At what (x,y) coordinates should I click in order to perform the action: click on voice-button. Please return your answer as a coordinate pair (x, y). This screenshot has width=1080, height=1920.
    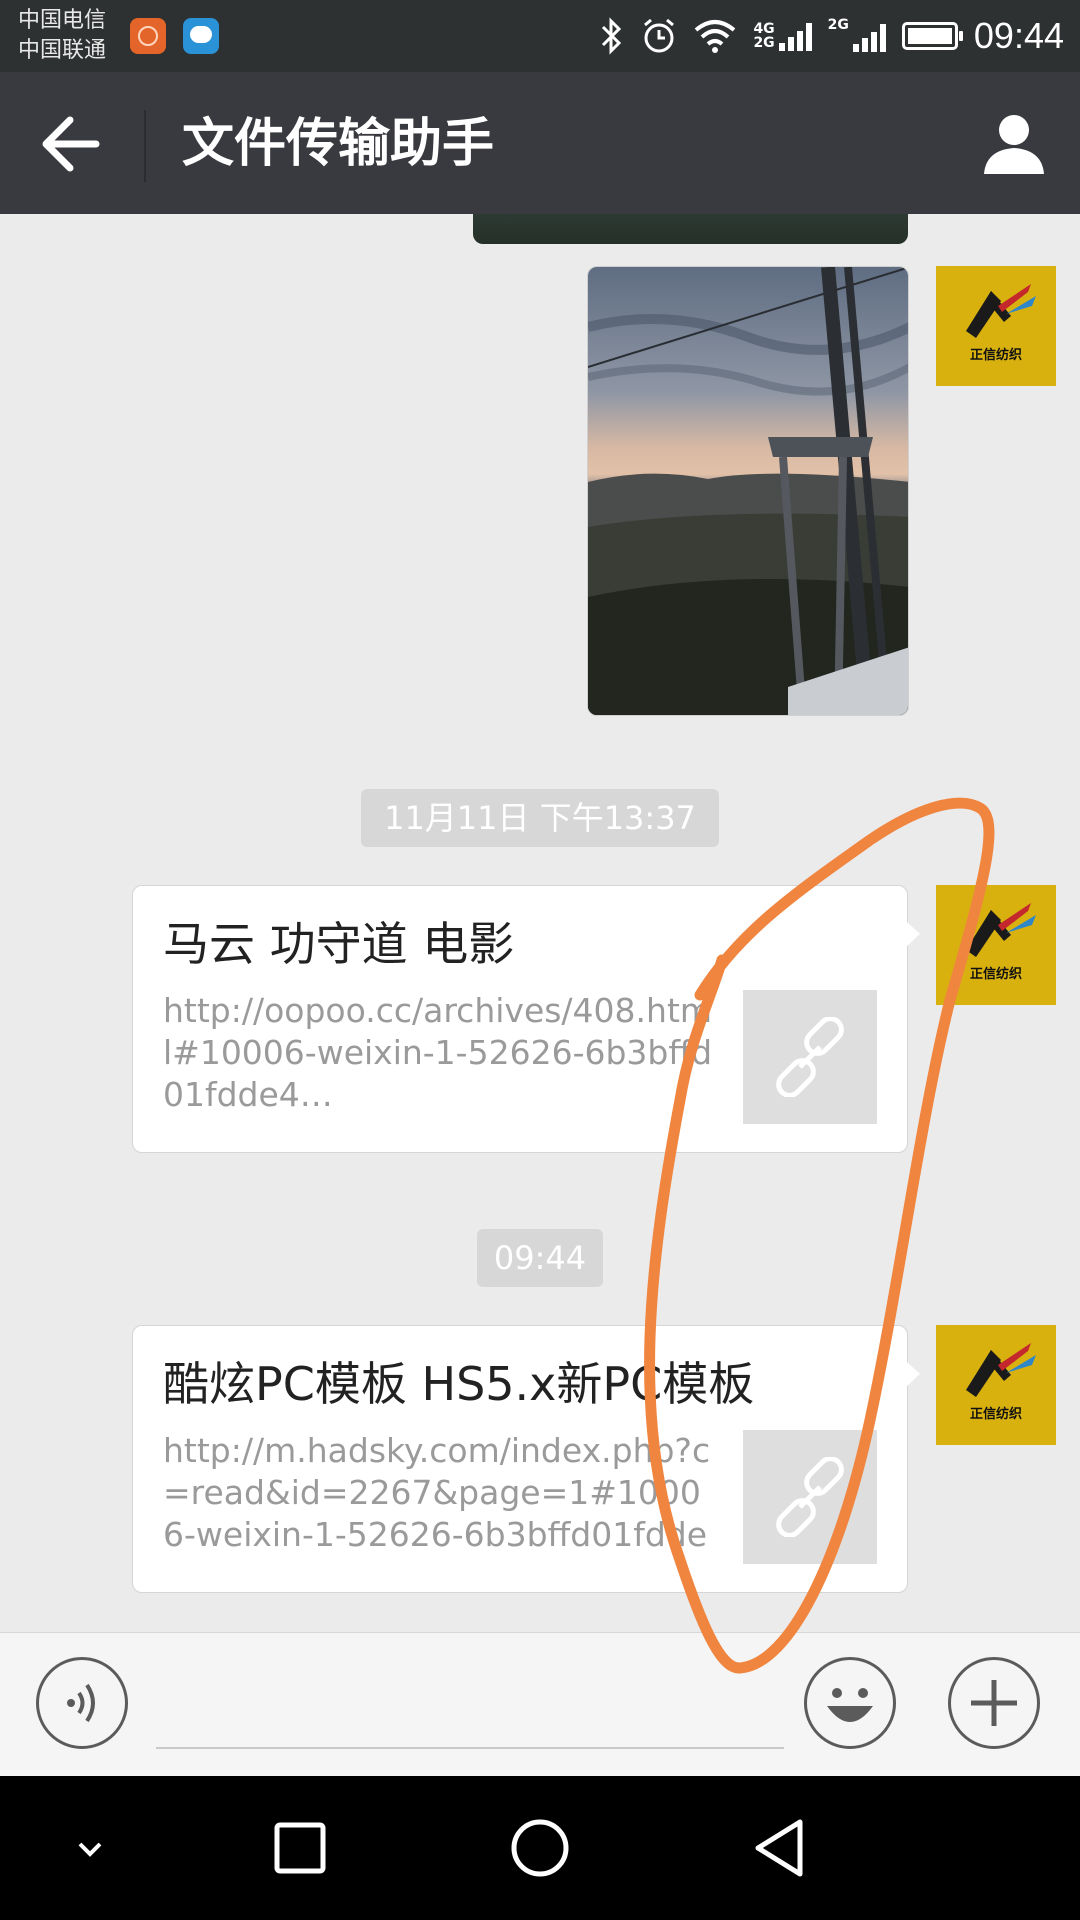
    Looking at the image, I should click on (82, 1703).